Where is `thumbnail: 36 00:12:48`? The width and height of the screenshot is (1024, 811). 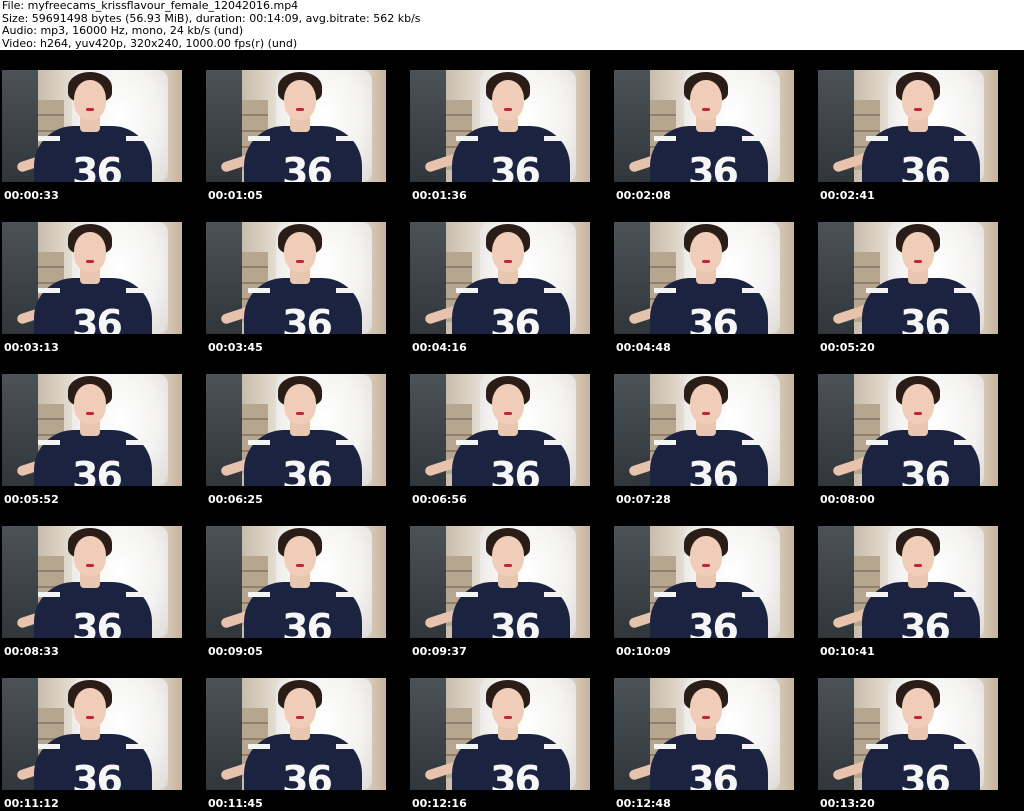
thumbnail: 36 00:12:48 is located at coordinates (714, 734).